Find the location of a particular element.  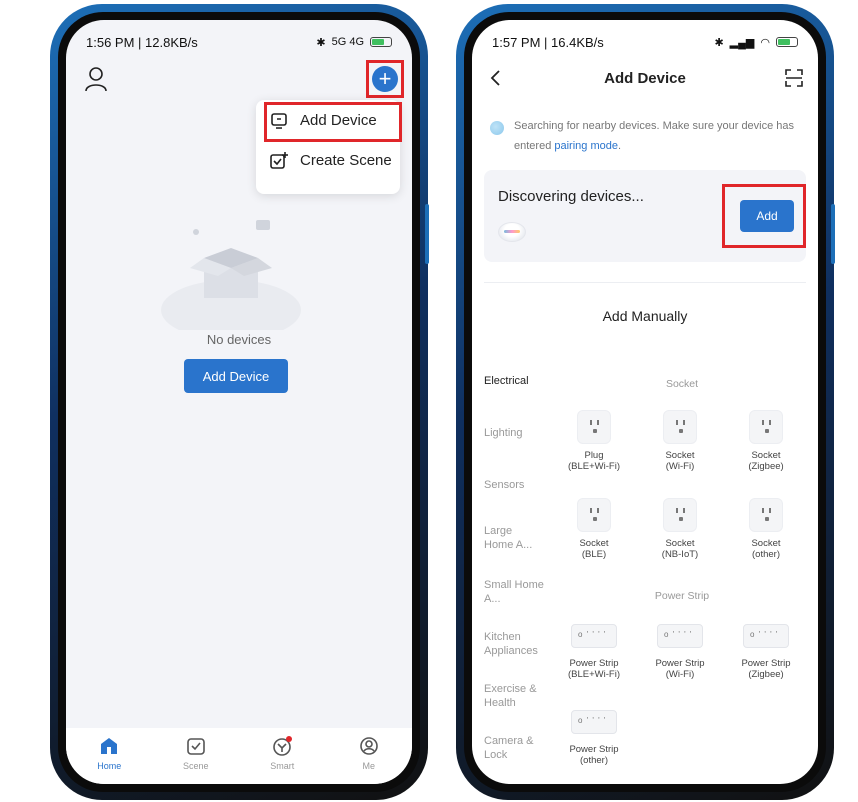

status-bar: 1:57 PM | 16.4KB/s ✱ ▂▄▆ ◠ is located at coordinates (645, 37).